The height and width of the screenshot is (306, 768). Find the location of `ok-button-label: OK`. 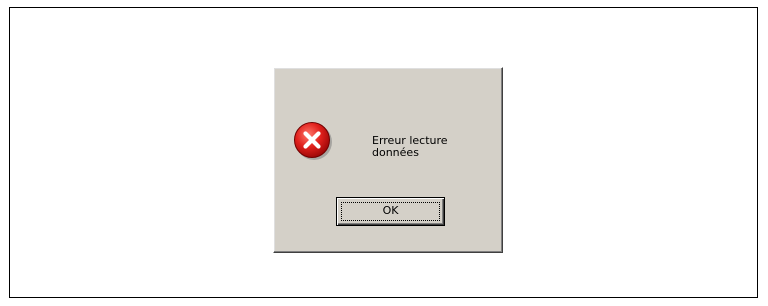

ok-button-label: OK is located at coordinates (390, 210).